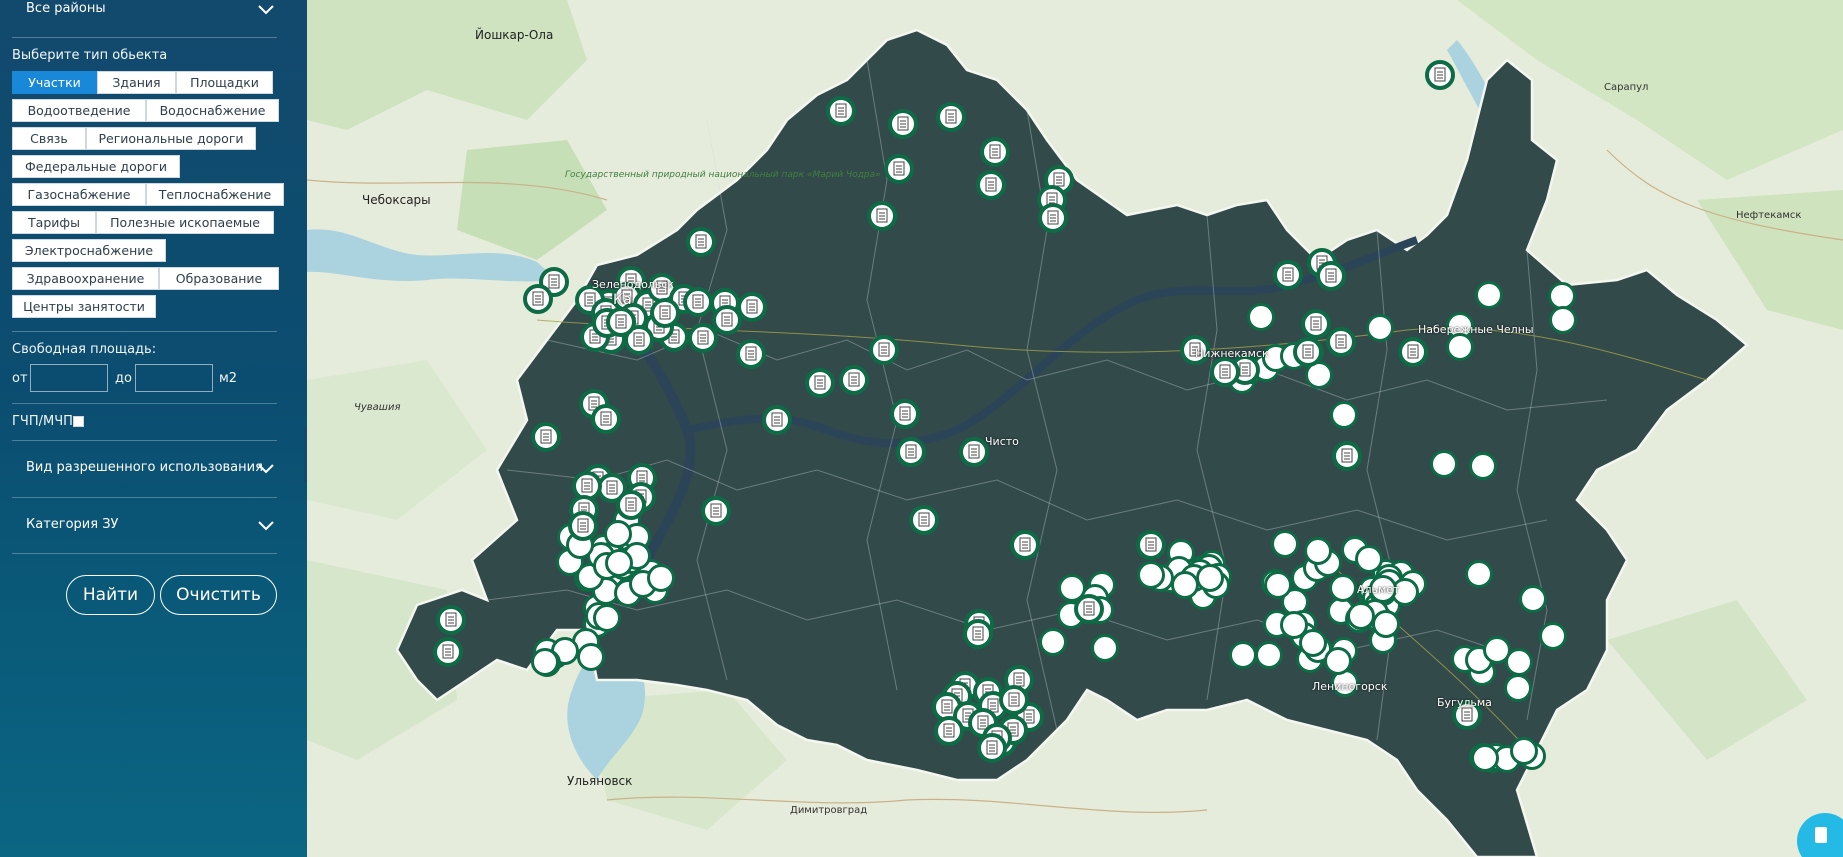 The height and width of the screenshot is (857, 1843). Describe the element at coordinates (185, 222) in the screenshot. I see `chip-minerals: Полезные ископаемые` at that location.